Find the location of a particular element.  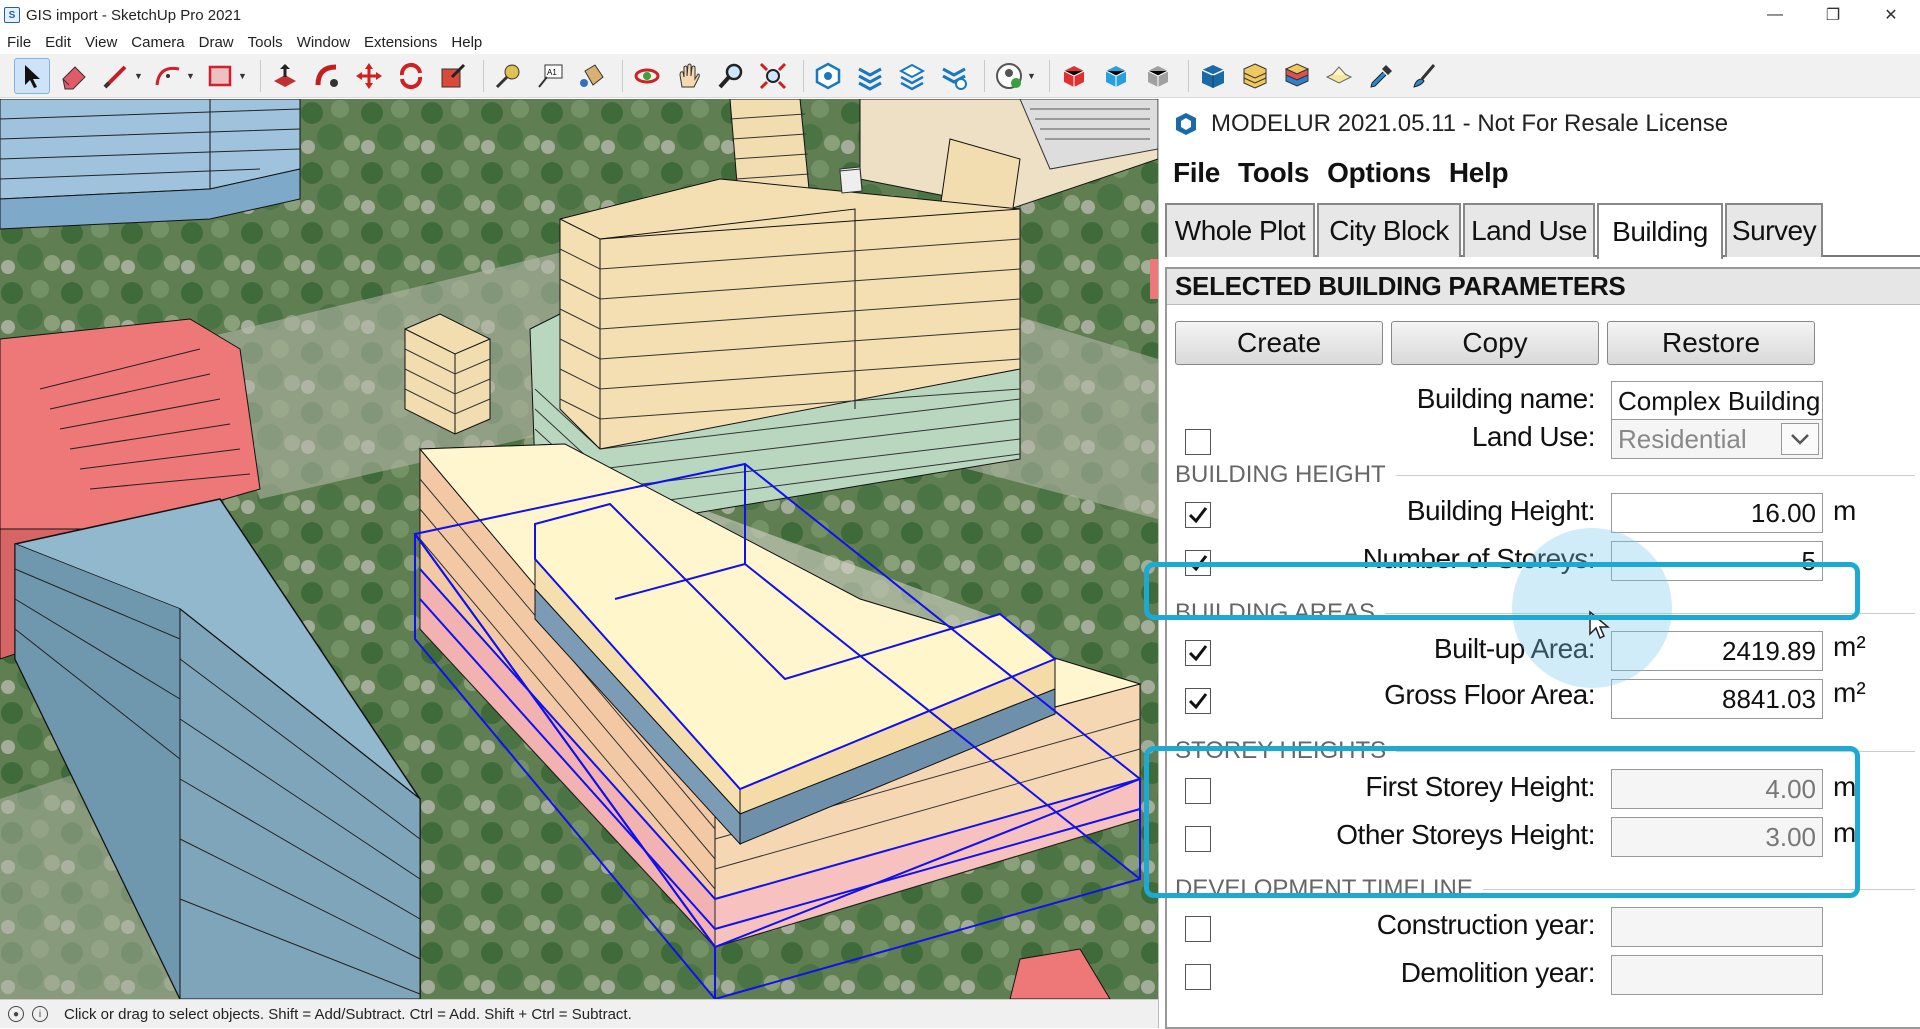

first-storey-height-unit: m is located at coordinates (1845, 786).